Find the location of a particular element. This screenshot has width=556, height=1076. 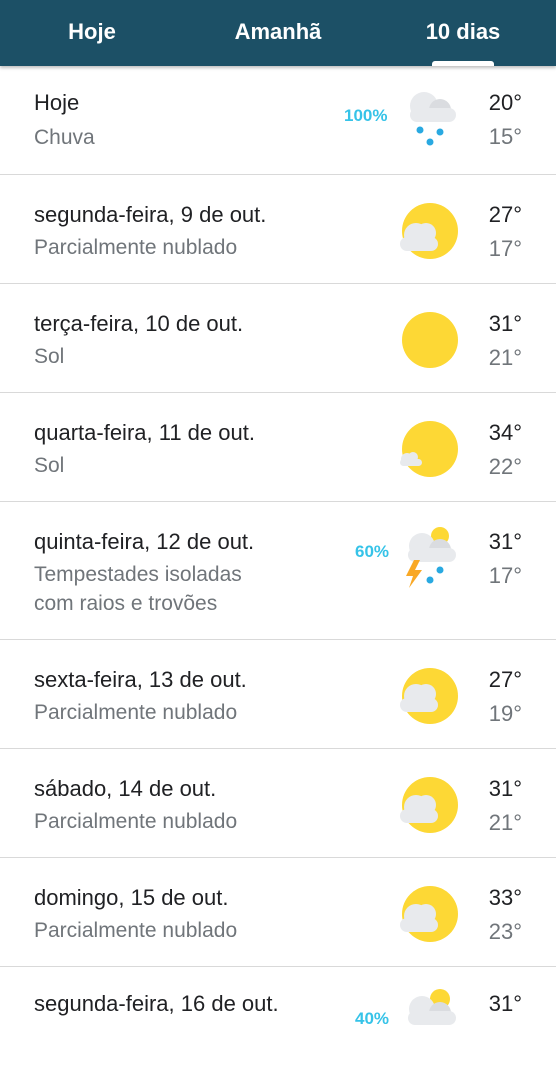

rain-icon is located at coordinates (433, 119).